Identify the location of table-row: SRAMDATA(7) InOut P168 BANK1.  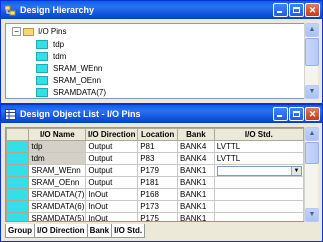
(155, 194).